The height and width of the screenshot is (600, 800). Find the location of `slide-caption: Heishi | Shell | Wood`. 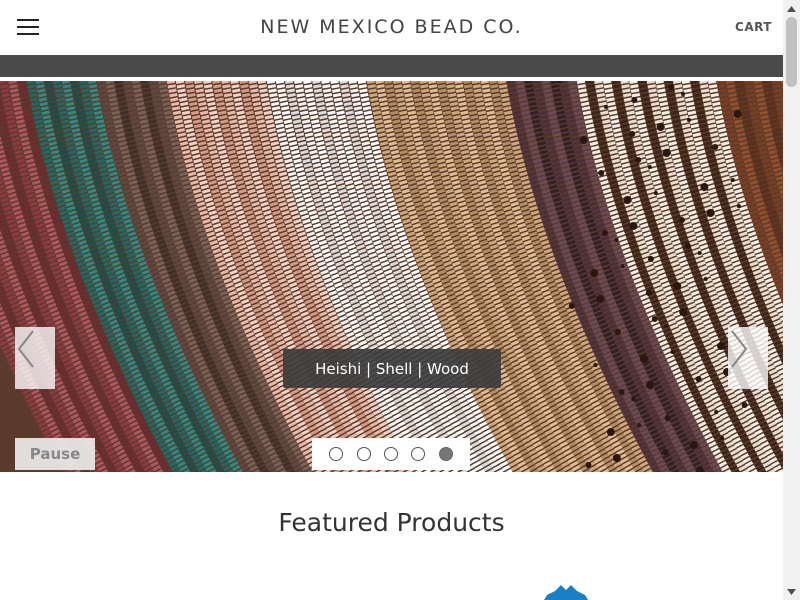

slide-caption: Heishi | Shell | Wood is located at coordinates (392, 368).